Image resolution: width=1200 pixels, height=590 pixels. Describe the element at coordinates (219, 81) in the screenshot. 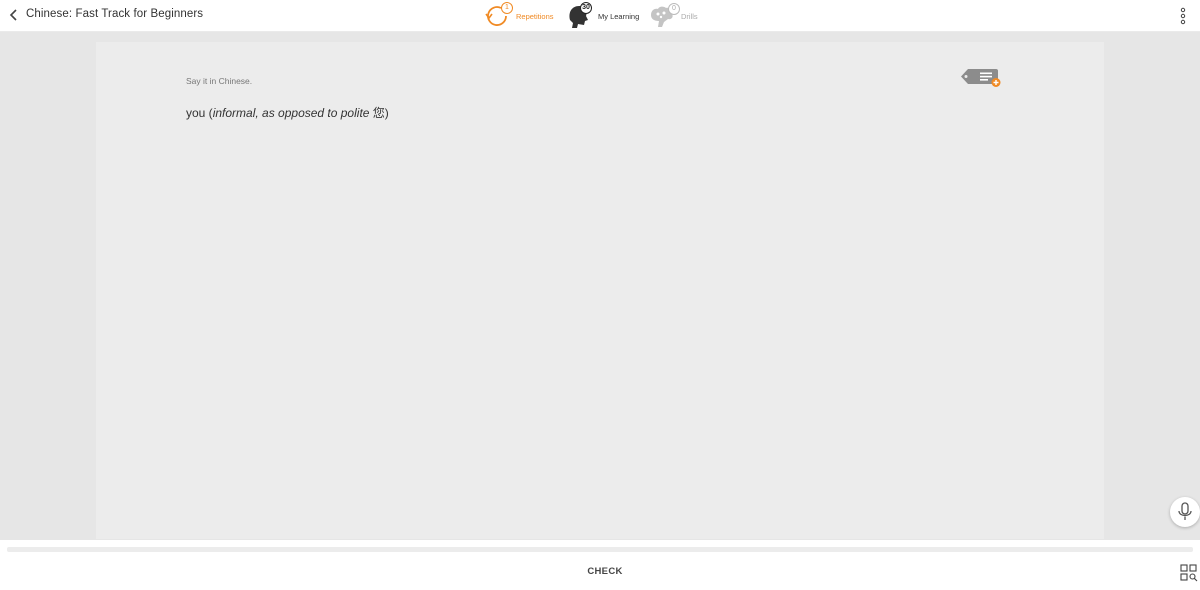

I see `card-prompt: Say it in Chinese.` at that location.